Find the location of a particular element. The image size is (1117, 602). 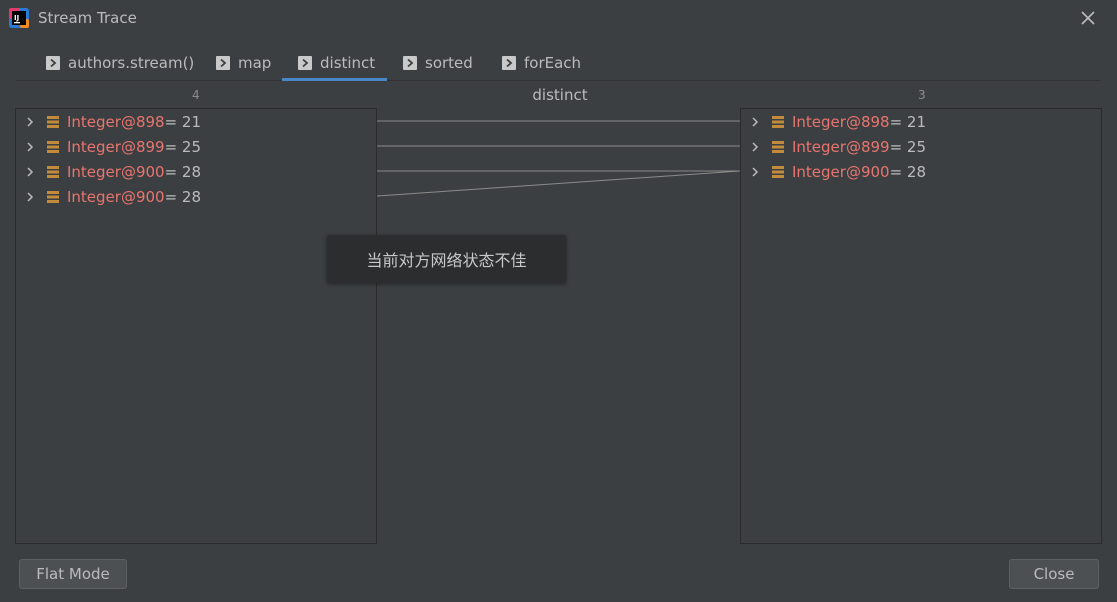

tab-map: map is located at coordinates (243, 63).